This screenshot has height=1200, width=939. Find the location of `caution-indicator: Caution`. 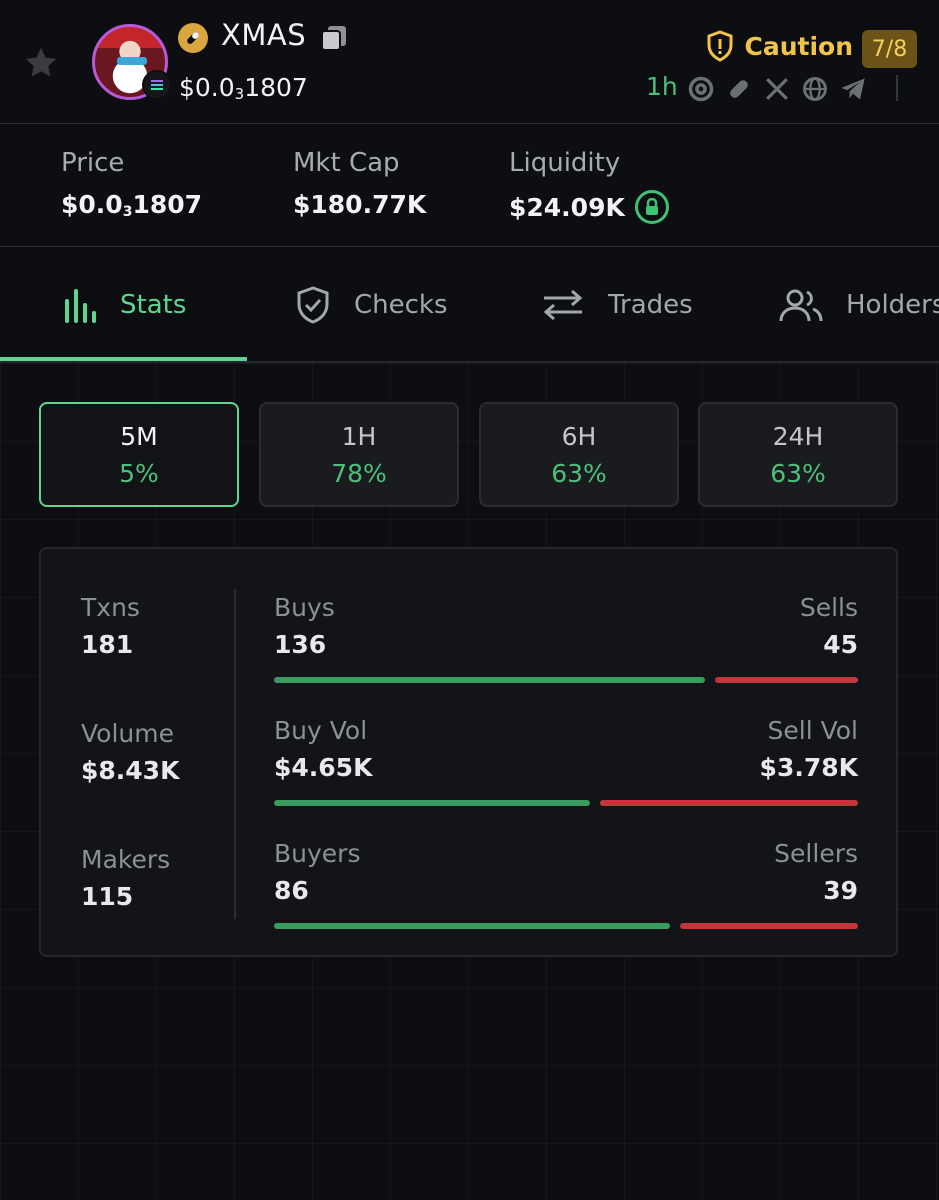

caution-indicator: Caution is located at coordinates (779, 46).